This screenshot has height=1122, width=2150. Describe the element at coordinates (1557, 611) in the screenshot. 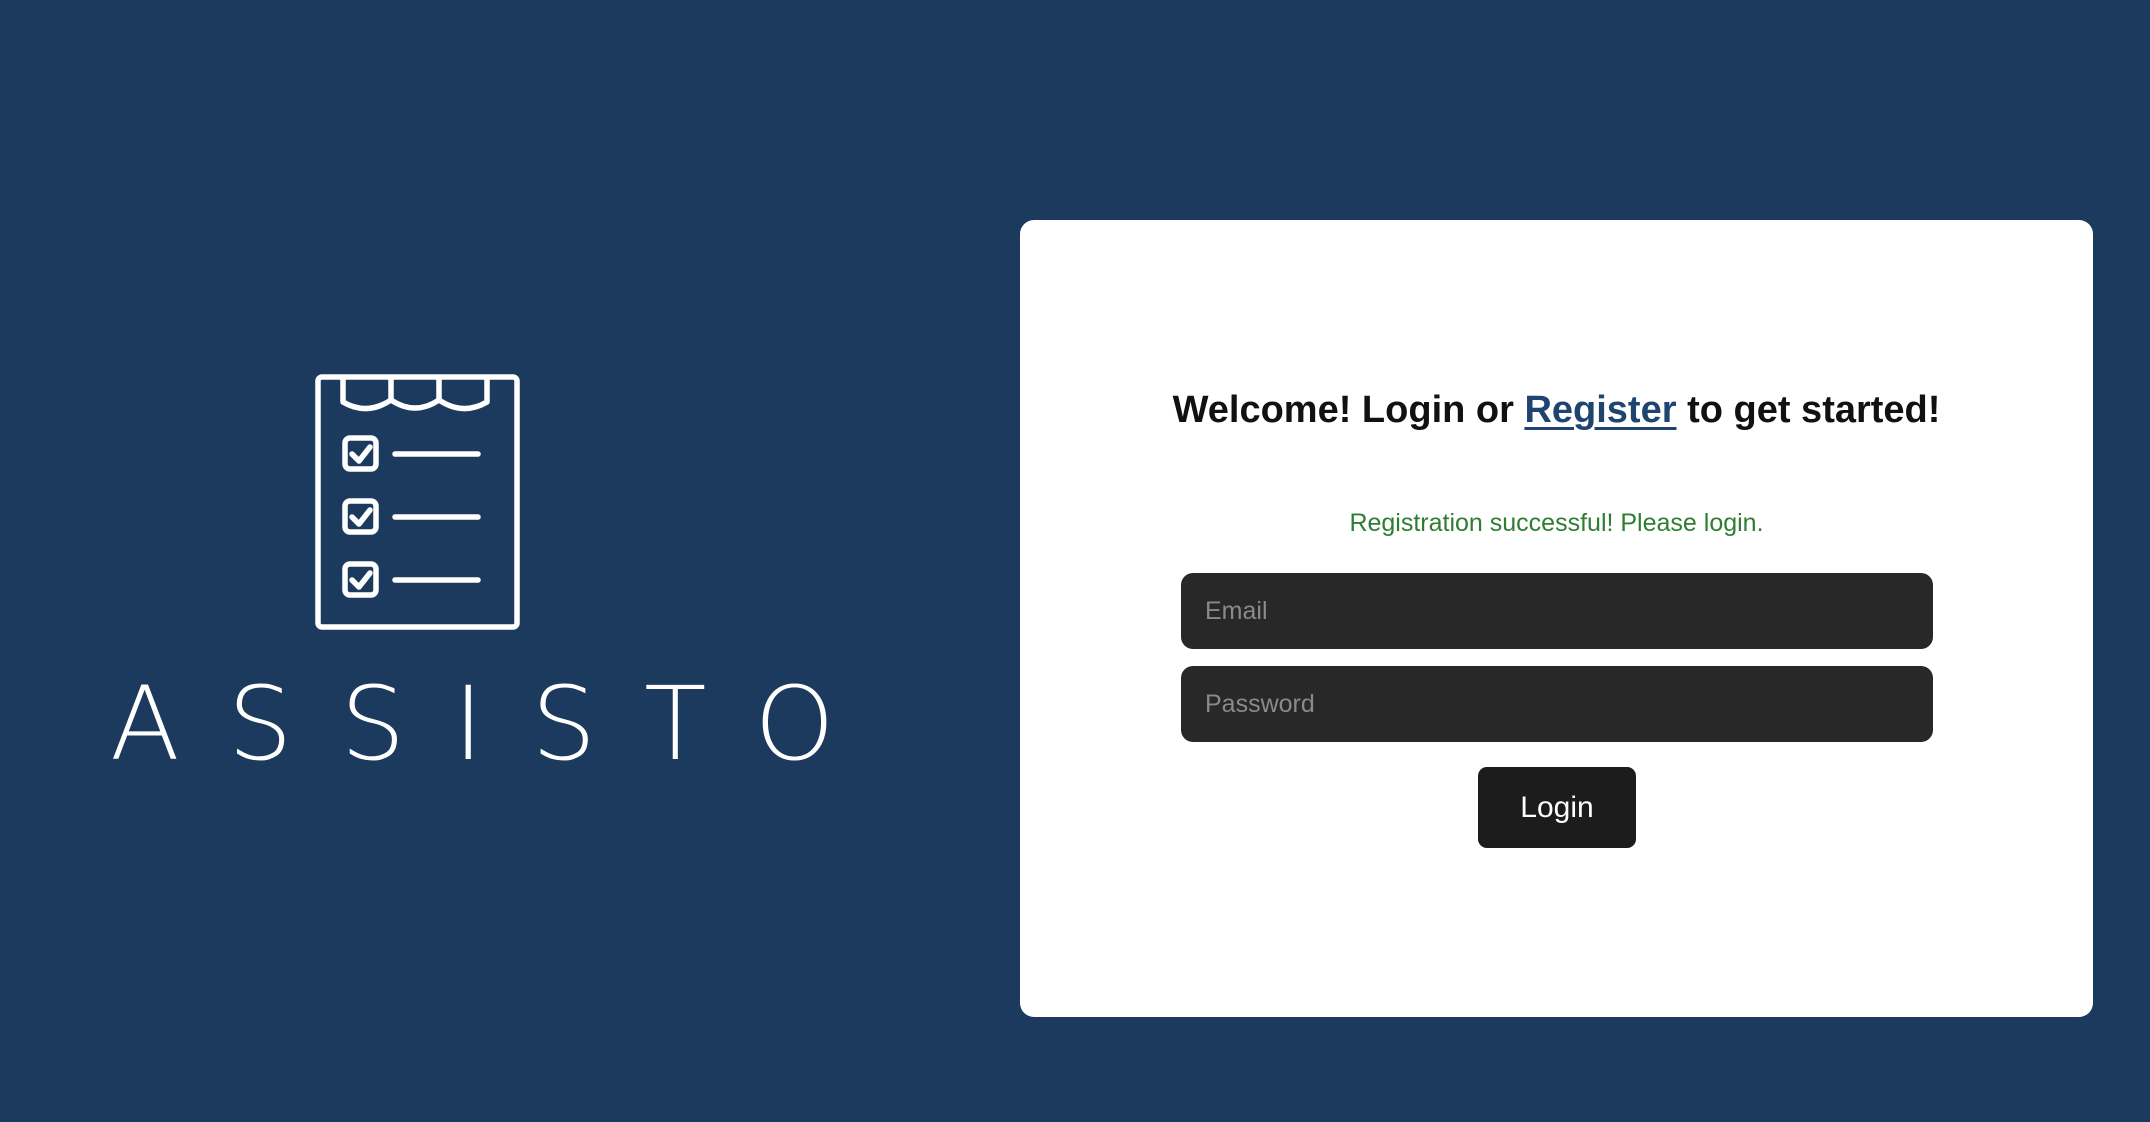

I see `email-field` at that location.